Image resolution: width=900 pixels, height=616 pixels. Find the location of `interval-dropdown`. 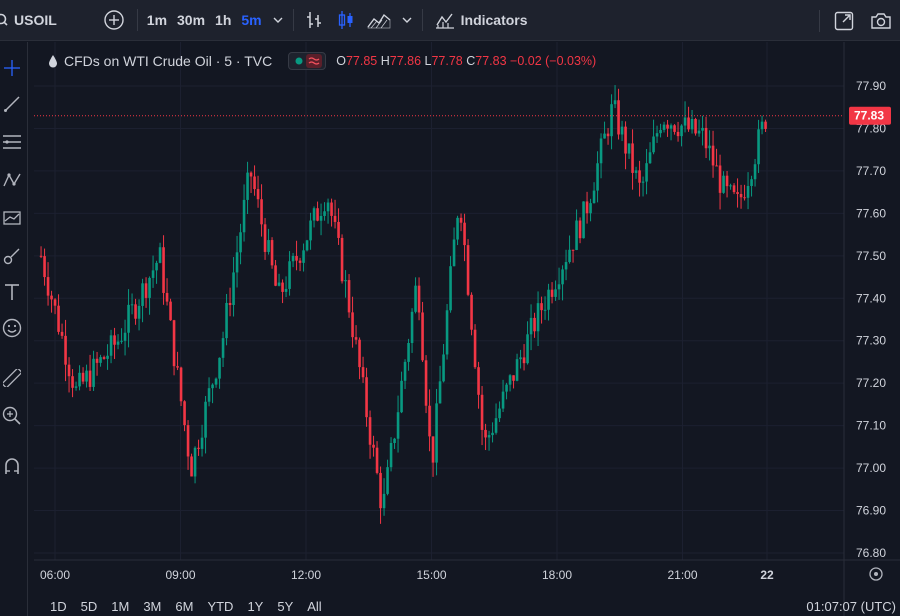

interval-dropdown is located at coordinates (278, 20).